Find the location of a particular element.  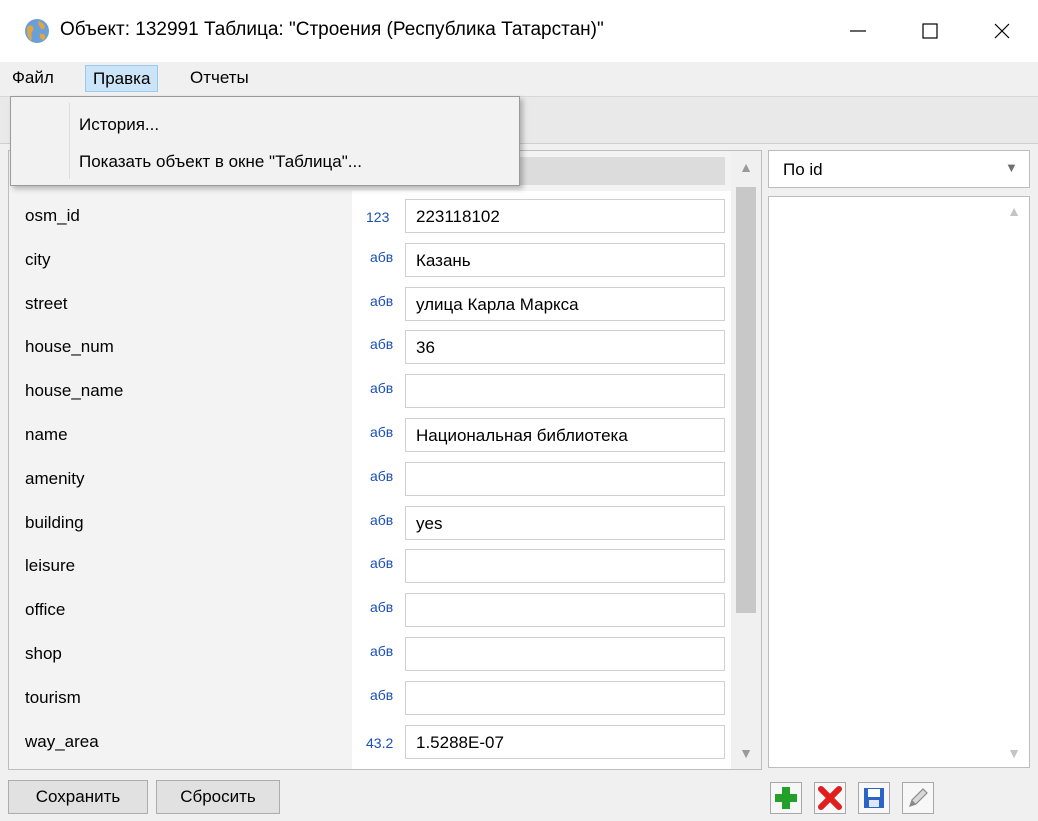

field-label-house_num: house_num is located at coordinates (69, 346).